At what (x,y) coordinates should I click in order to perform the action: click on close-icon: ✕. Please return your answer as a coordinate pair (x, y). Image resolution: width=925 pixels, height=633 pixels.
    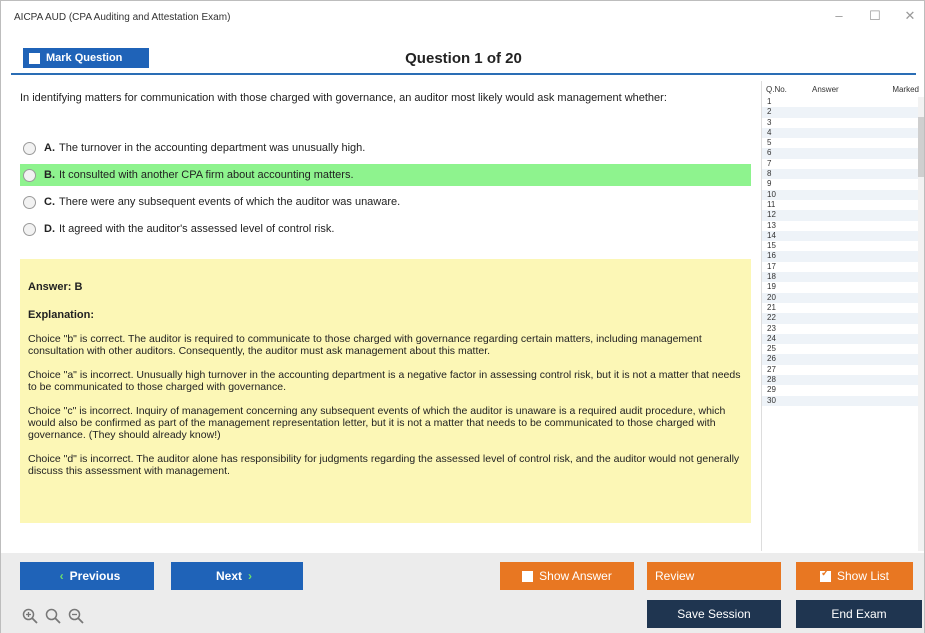
    Looking at the image, I should click on (910, 16).